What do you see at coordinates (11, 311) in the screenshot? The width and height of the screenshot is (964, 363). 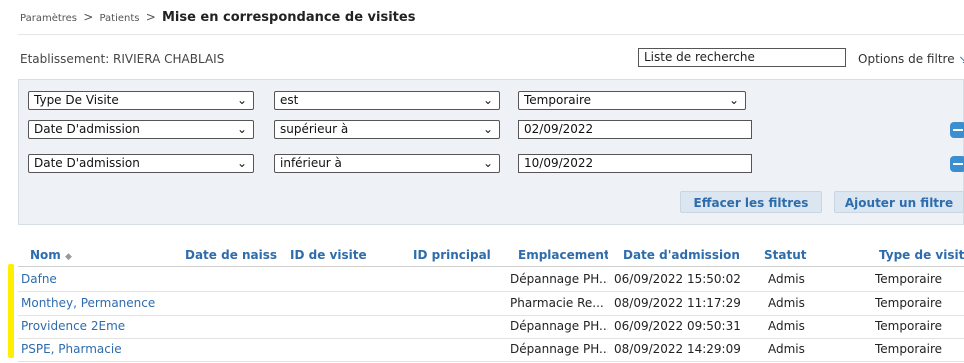 I see `highlight-mark` at bounding box center [11, 311].